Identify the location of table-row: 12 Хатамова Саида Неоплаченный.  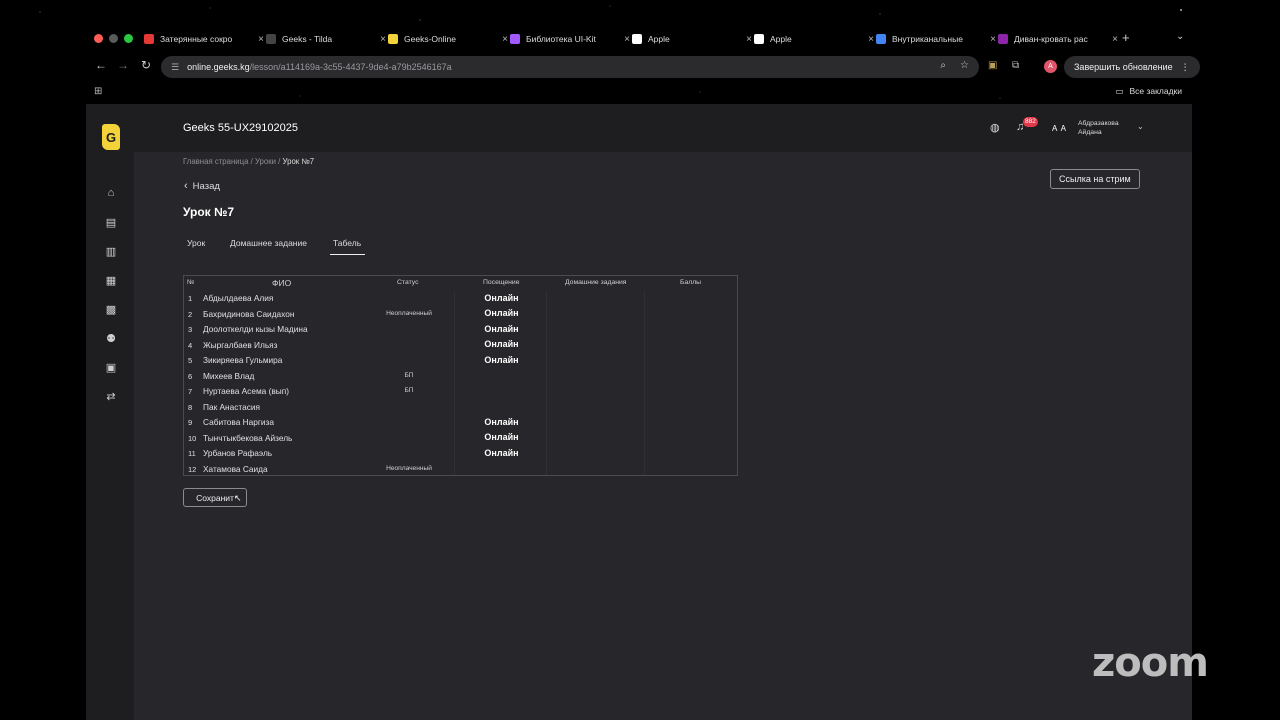
(460, 470).